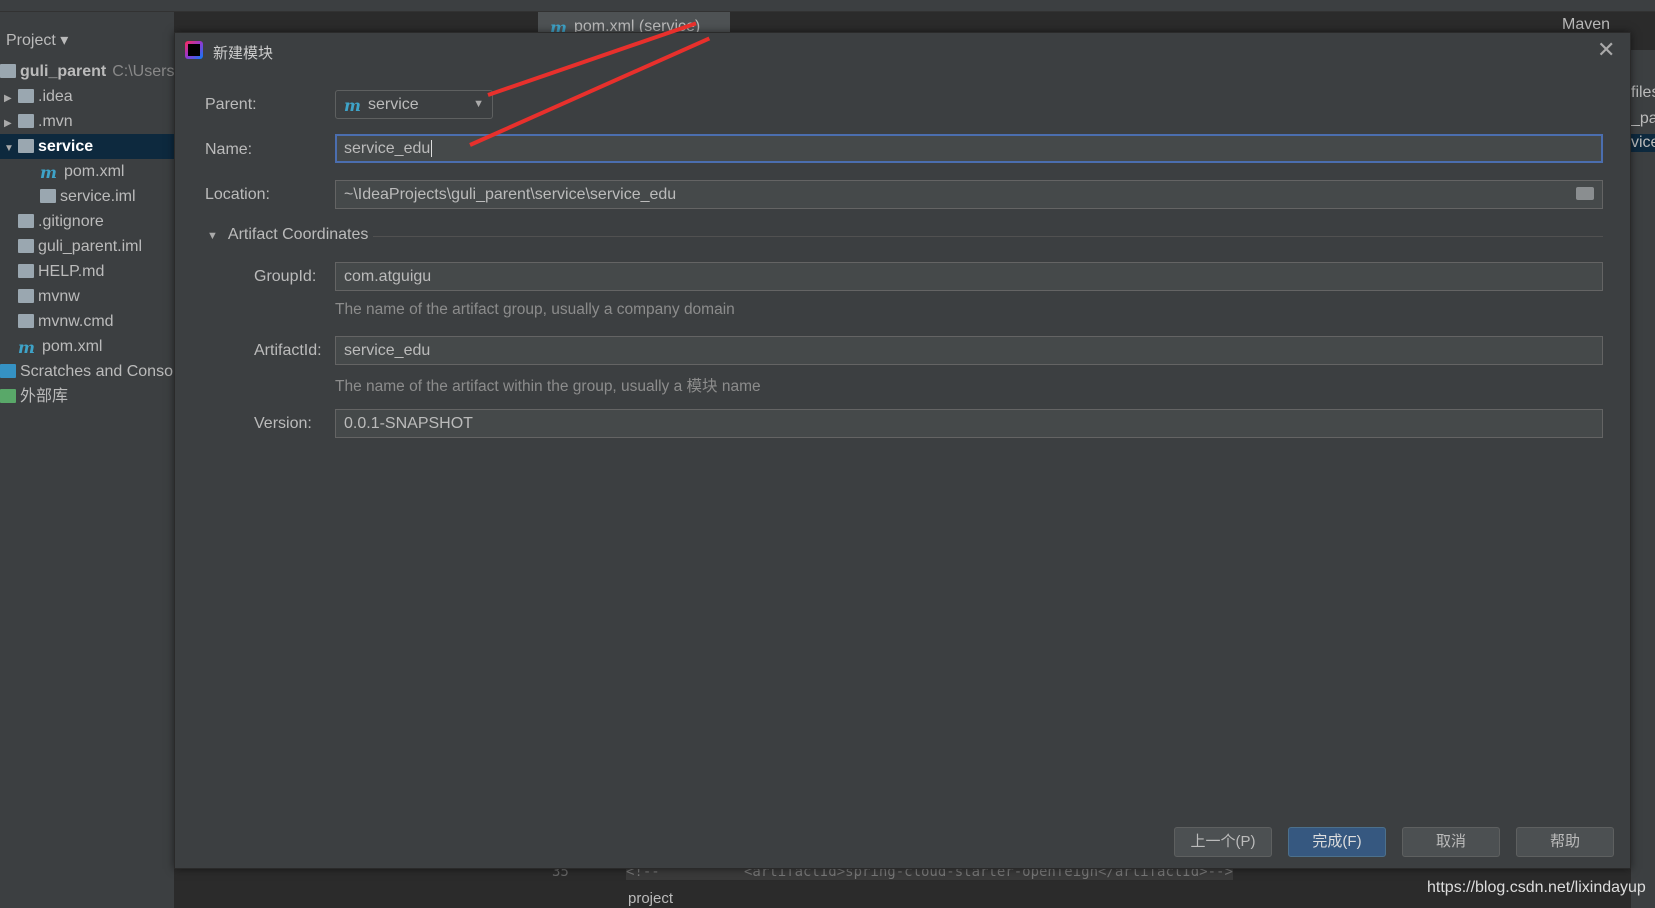  Describe the element at coordinates (1223, 842) in the screenshot. I see `previous-button: 上一个(P)` at that location.